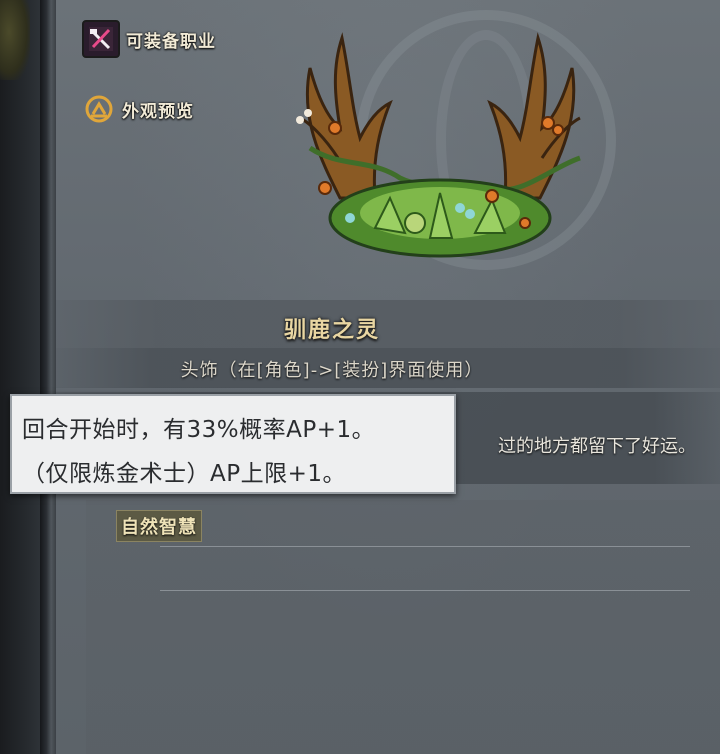 This screenshot has width=720, height=754. I want to click on tooltip-line-2: （仅限炼金术士）AP上限+1。, so click(184, 474).